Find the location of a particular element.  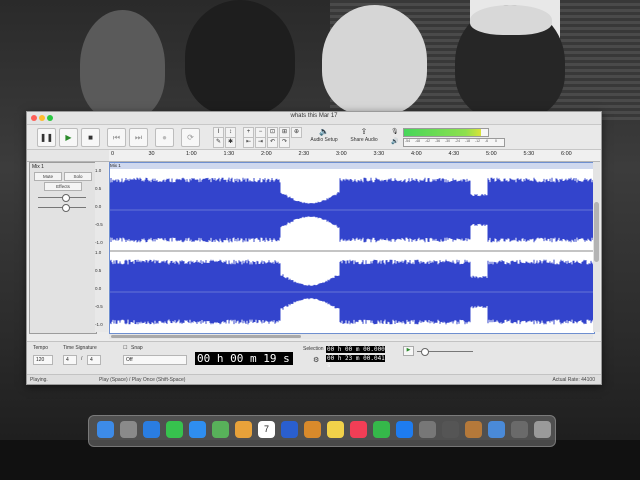

share-audio-label: Share Audio is located at coordinates (364, 140).